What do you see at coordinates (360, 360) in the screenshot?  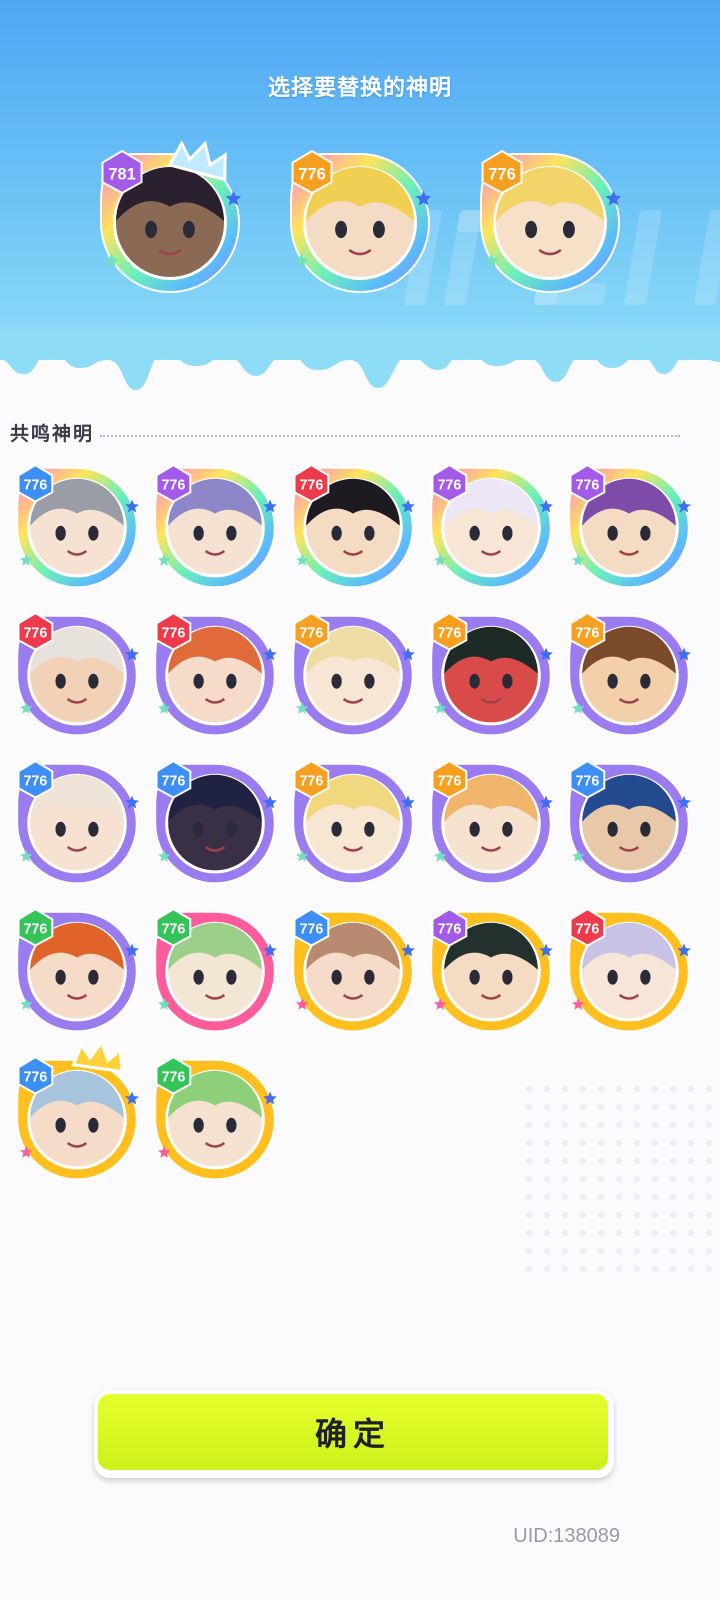 I see `header-drip-edge` at bounding box center [360, 360].